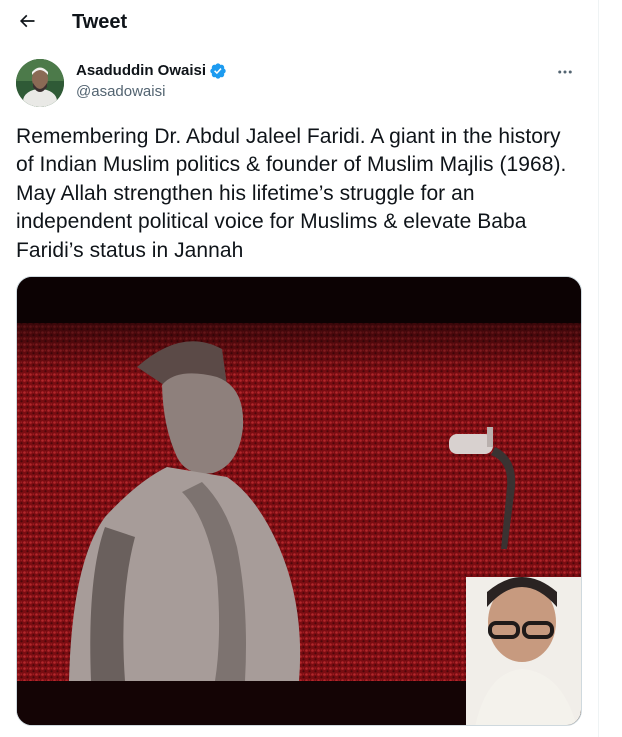  Describe the element at coordinates (299, 82) in the screenshot. I see `tweet-author: Asaduddin Owaisi @asadowaisi` at that location.